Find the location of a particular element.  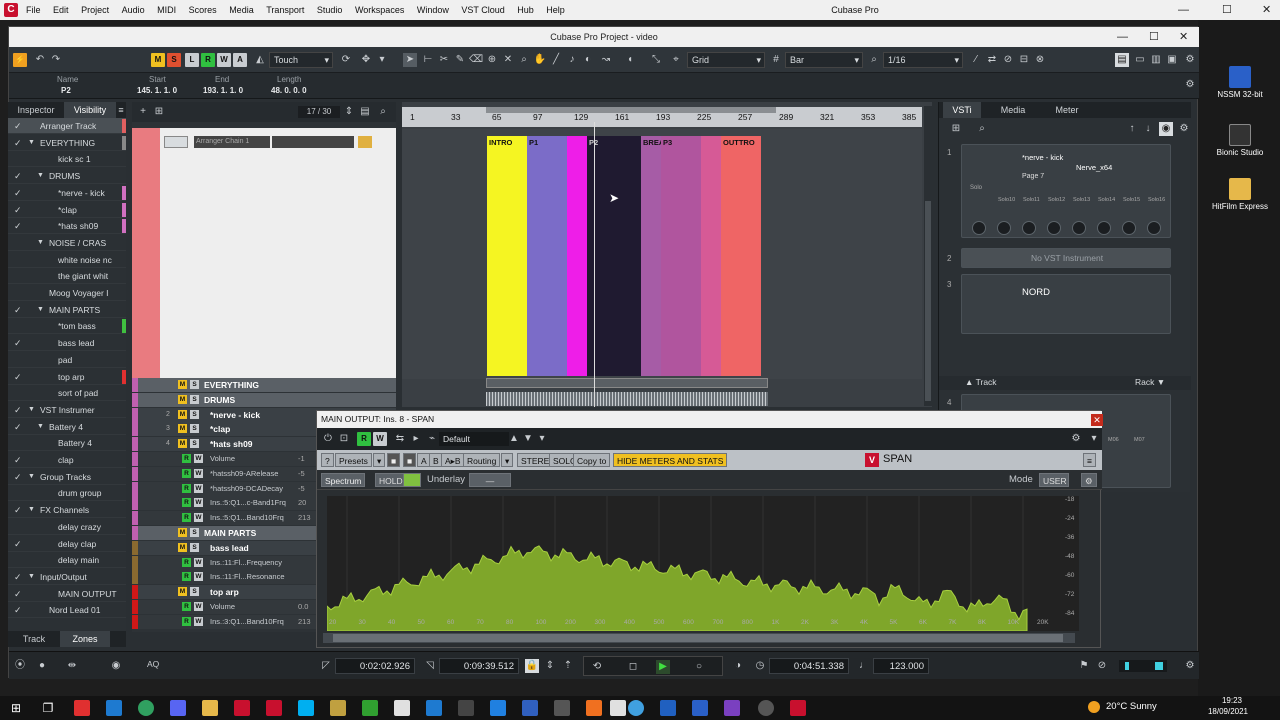

clock-date: 18/09/2021 is located at coordinates (1228, 711).